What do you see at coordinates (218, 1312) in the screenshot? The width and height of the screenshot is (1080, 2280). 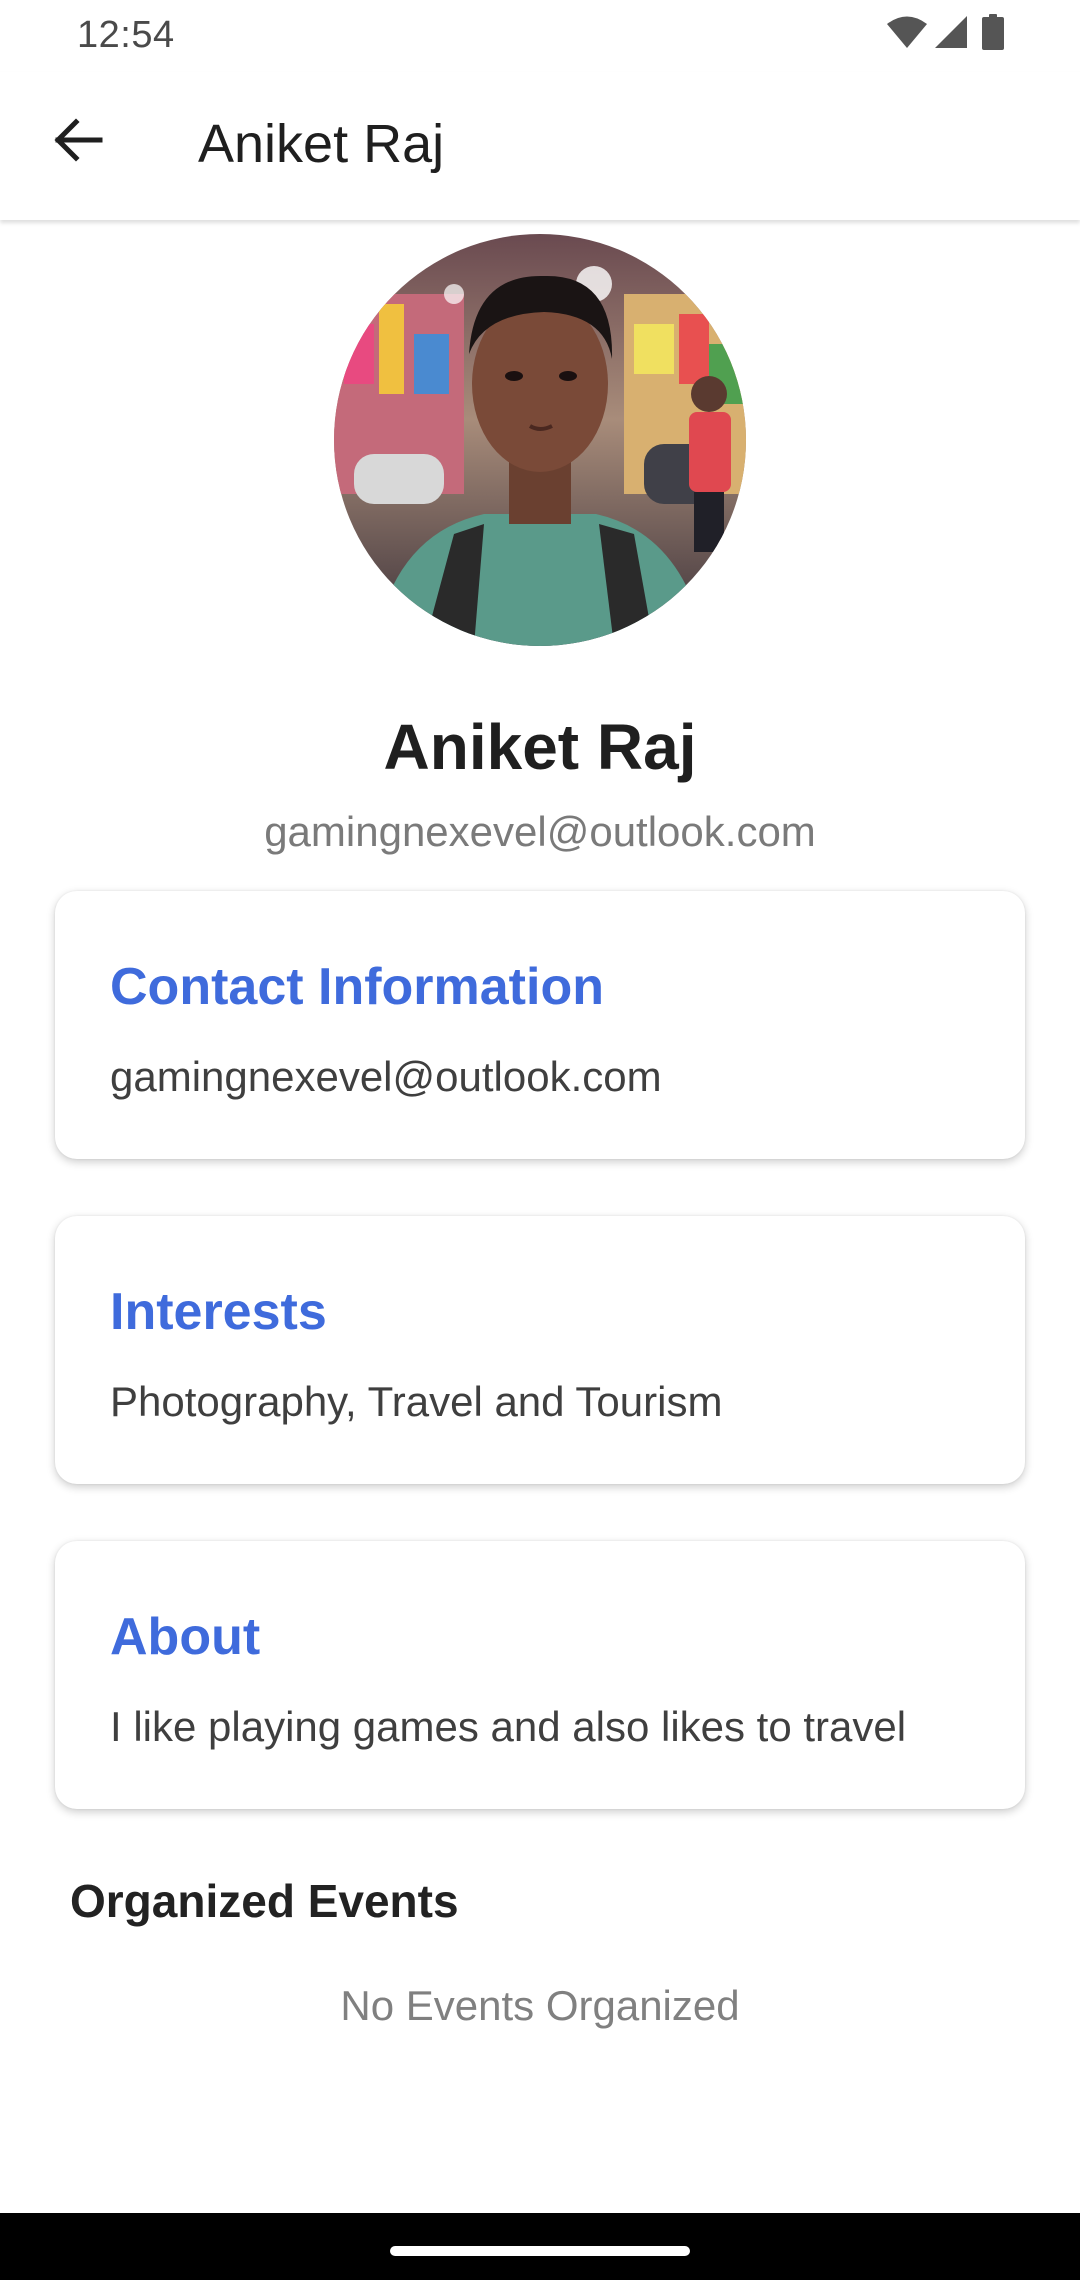 I see `interests-title: Interests` at bounding box center [218, 1312].